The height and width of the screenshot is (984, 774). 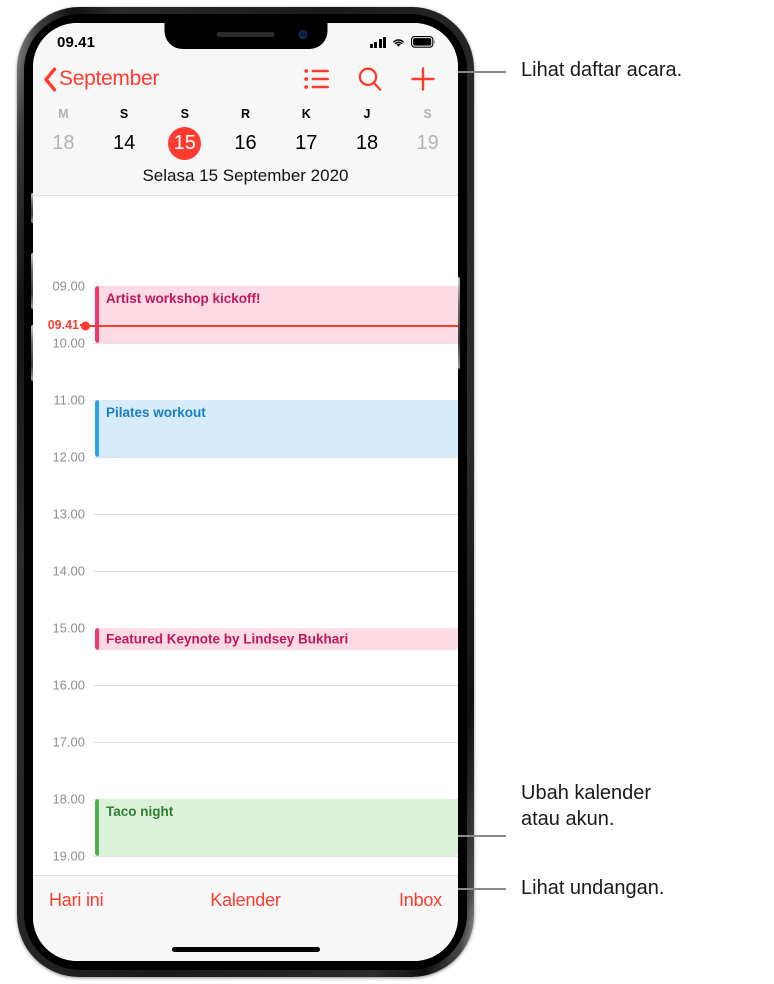 What do you see at coordinates (376, 900) in the screenshot?
I see `tab-inbox: Inbox` at bounding box center [376, 900].